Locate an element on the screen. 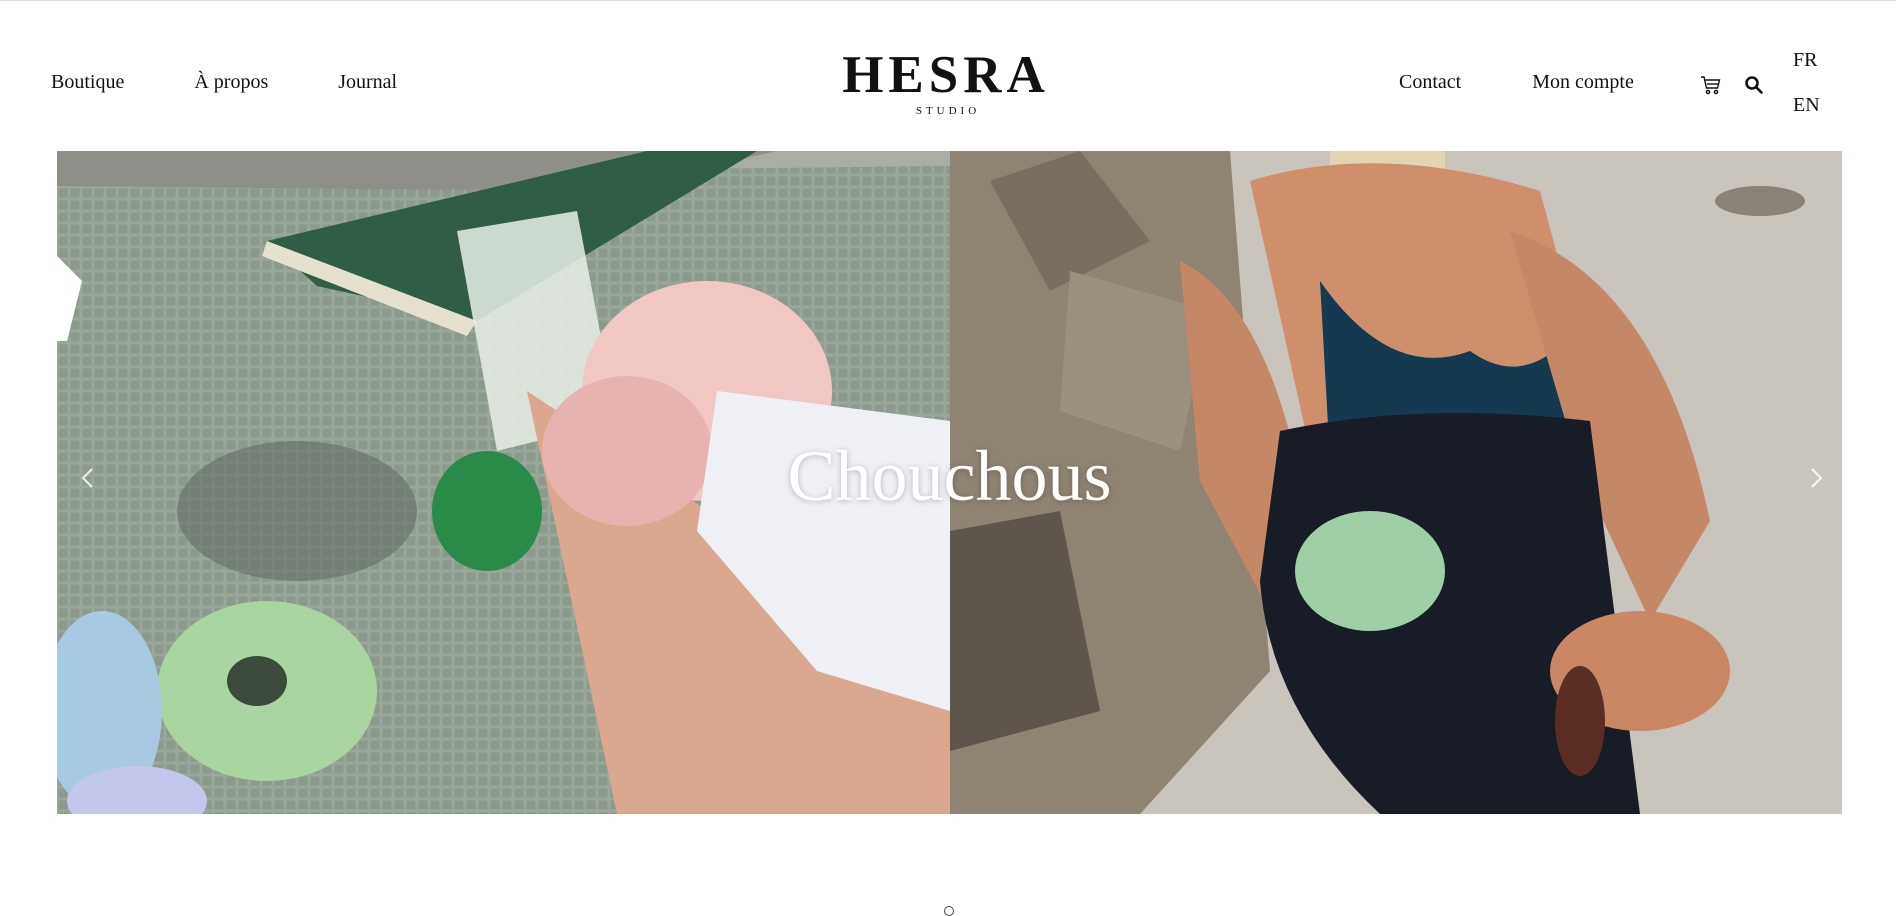 This screenshot has width=1896, height=916. cart-icon is located at coordinates (1711, 85).